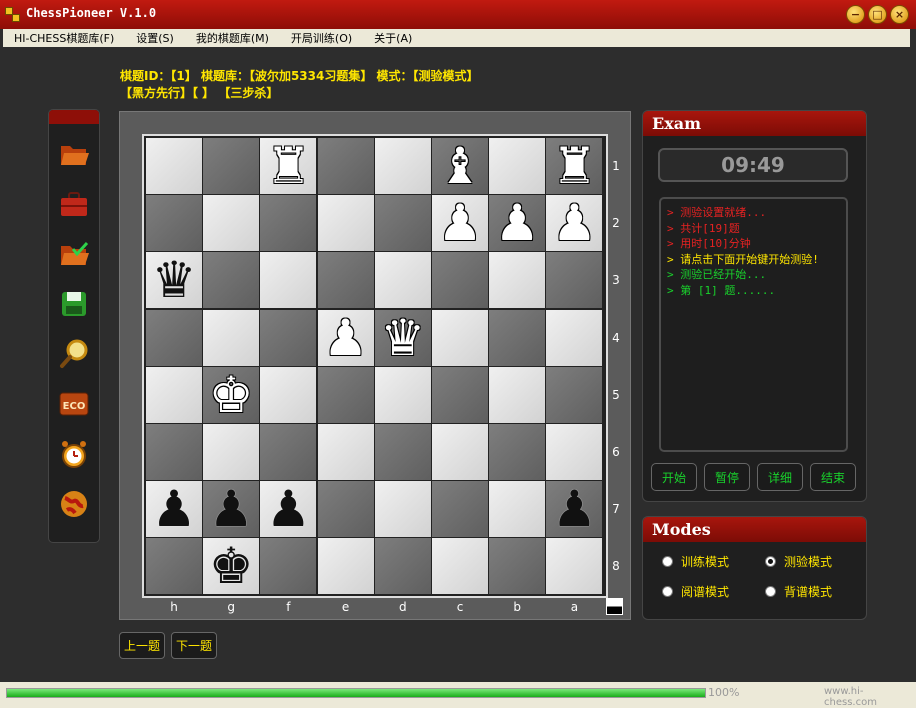 The width and height of the screenshot is (916, 708). I want to click on minimize-button: −, so click(855, 14).